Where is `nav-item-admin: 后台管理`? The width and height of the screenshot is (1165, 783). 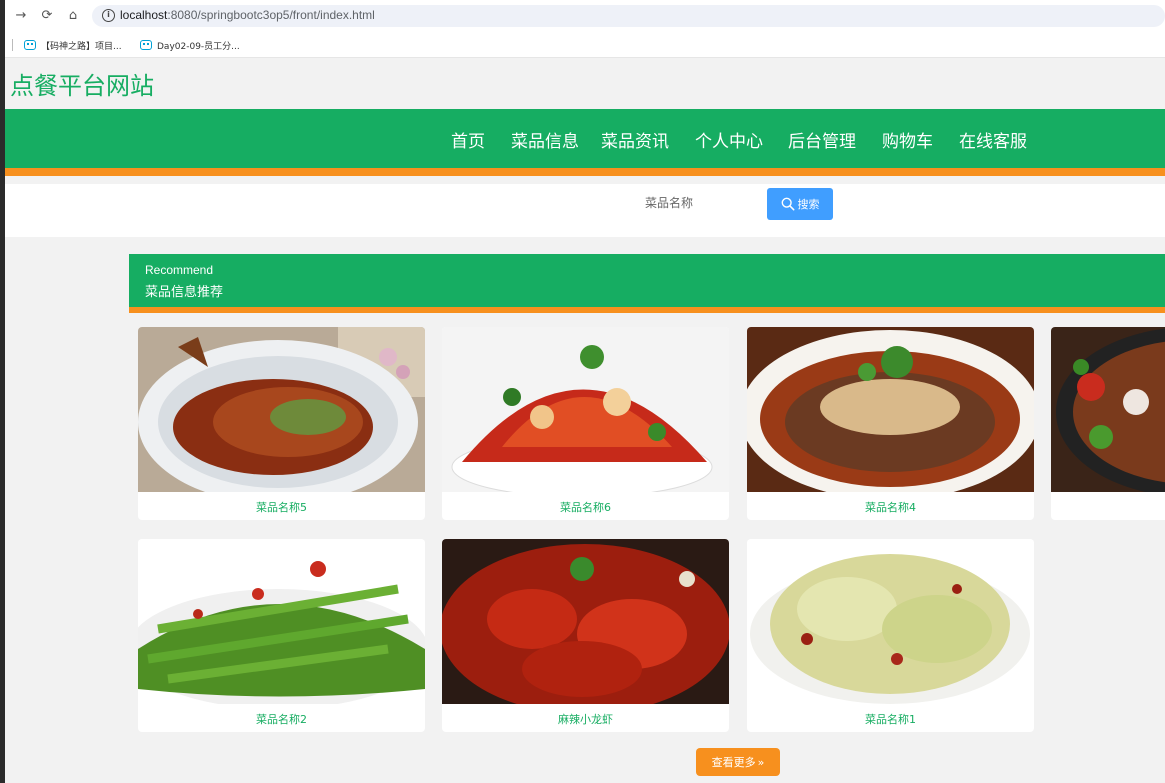
nav-item-admin: 后台管理 is located at coordinates (822, 139).